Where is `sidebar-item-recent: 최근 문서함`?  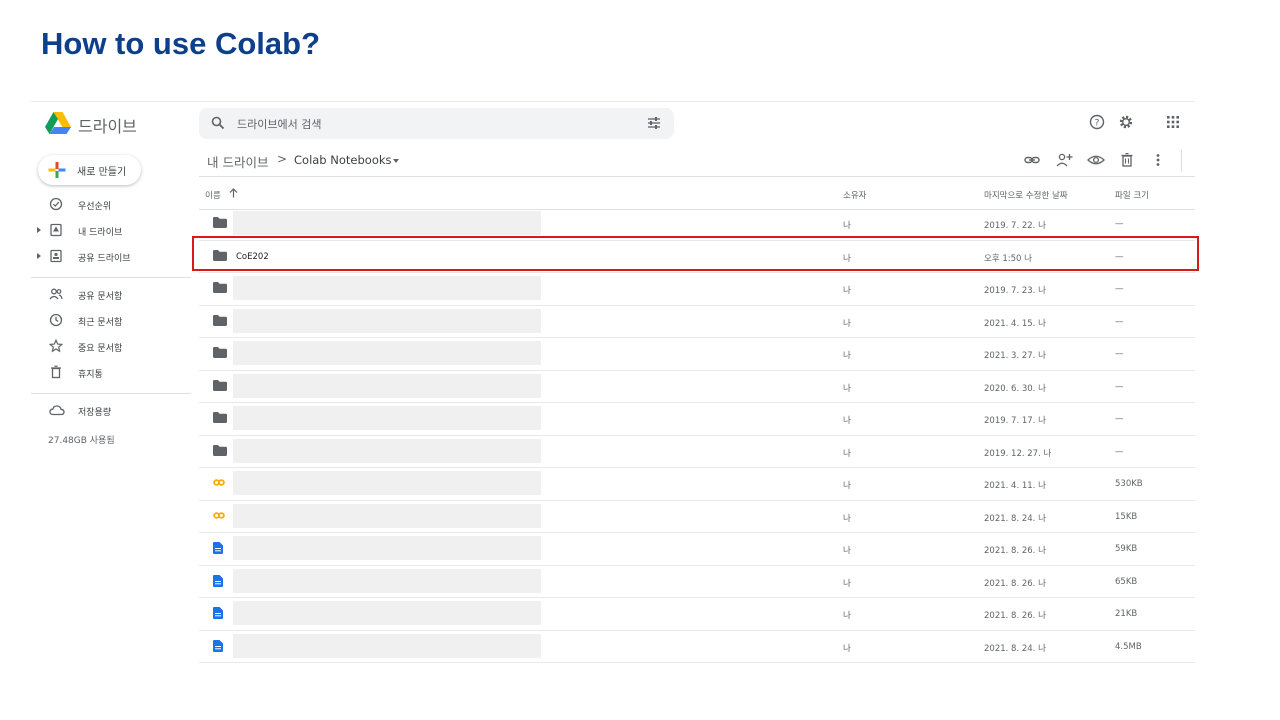
sidebar-item-recent: 최근 문서함 is located at coordinates (111, 321).